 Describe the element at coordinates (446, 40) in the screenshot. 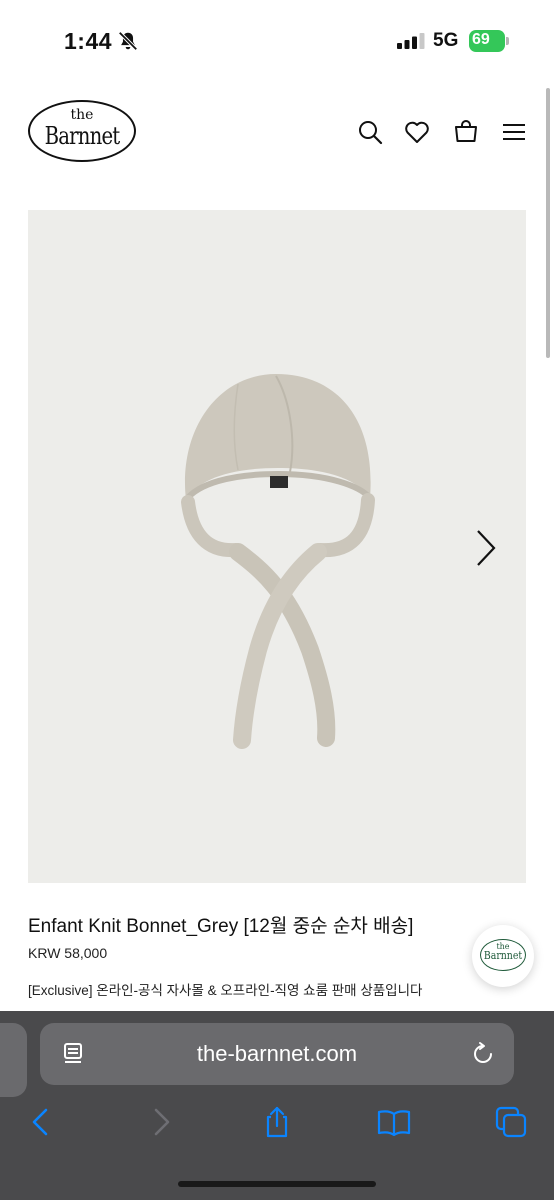

I see `network-type: 5G` at that location.